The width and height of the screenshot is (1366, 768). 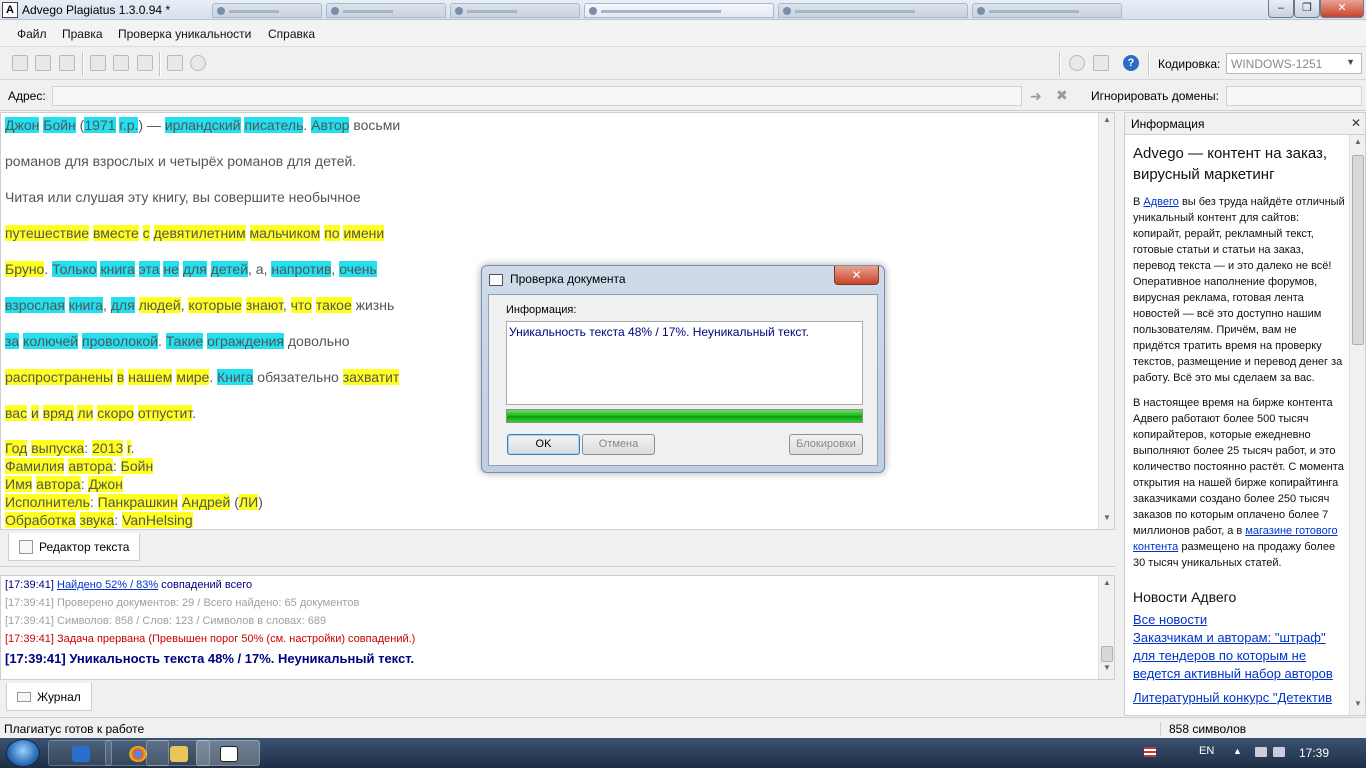 I want to click on tray-arrow-icon: ▲, so click(x=1237, y=751).